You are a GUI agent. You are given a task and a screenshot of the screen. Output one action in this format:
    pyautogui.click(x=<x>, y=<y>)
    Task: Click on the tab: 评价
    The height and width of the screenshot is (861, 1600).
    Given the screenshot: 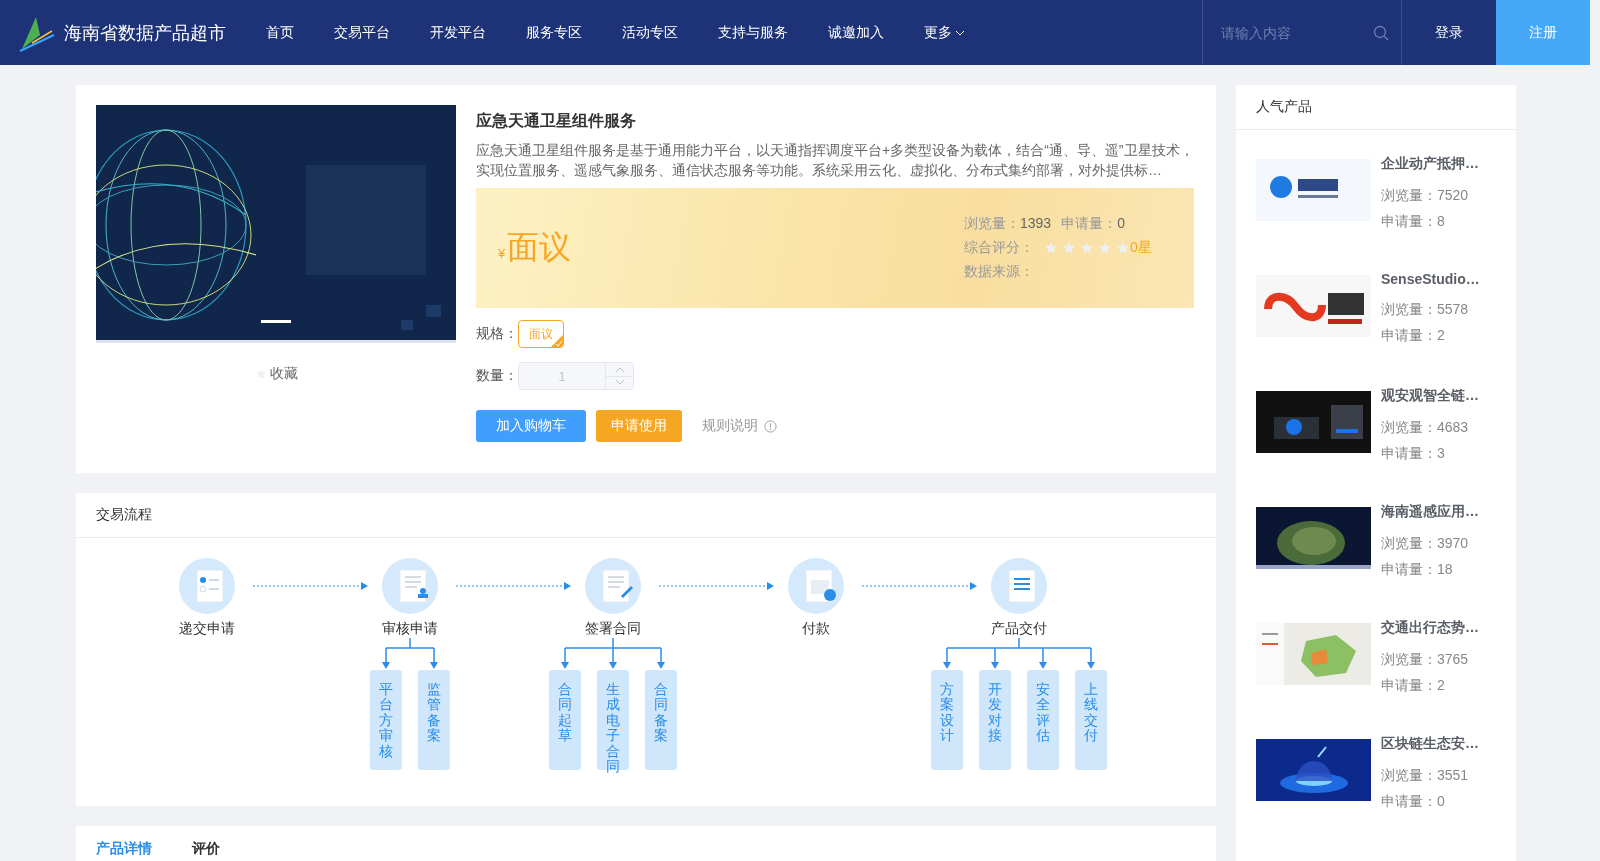 What is the action you would take?
    pyautogui.click(x=206, y=850)
    